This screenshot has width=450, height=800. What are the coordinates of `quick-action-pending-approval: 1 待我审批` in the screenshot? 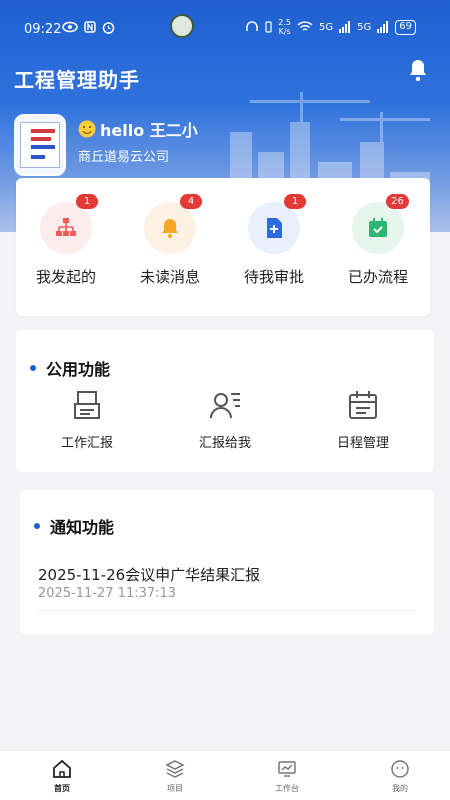 It's located at (274, 240).